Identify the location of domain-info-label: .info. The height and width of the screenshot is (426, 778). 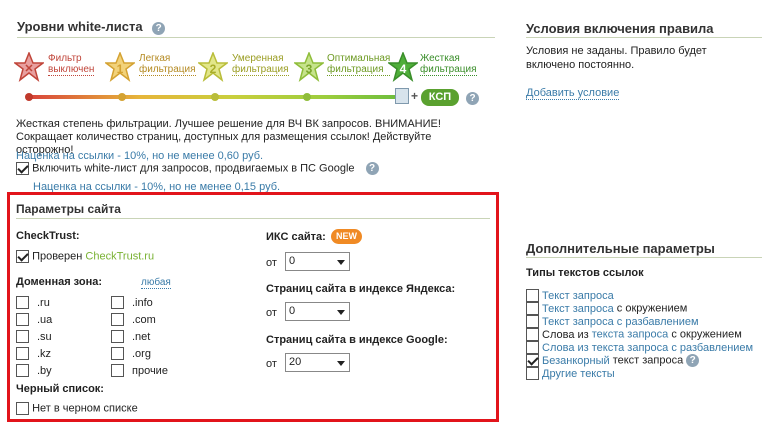
(142, 302).